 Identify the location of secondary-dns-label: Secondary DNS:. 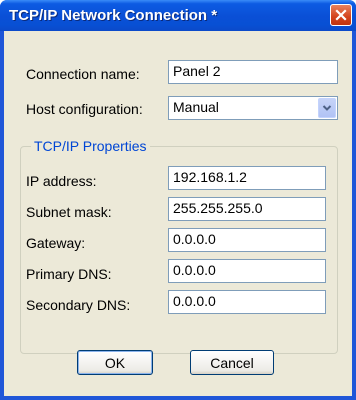
(78, 305).